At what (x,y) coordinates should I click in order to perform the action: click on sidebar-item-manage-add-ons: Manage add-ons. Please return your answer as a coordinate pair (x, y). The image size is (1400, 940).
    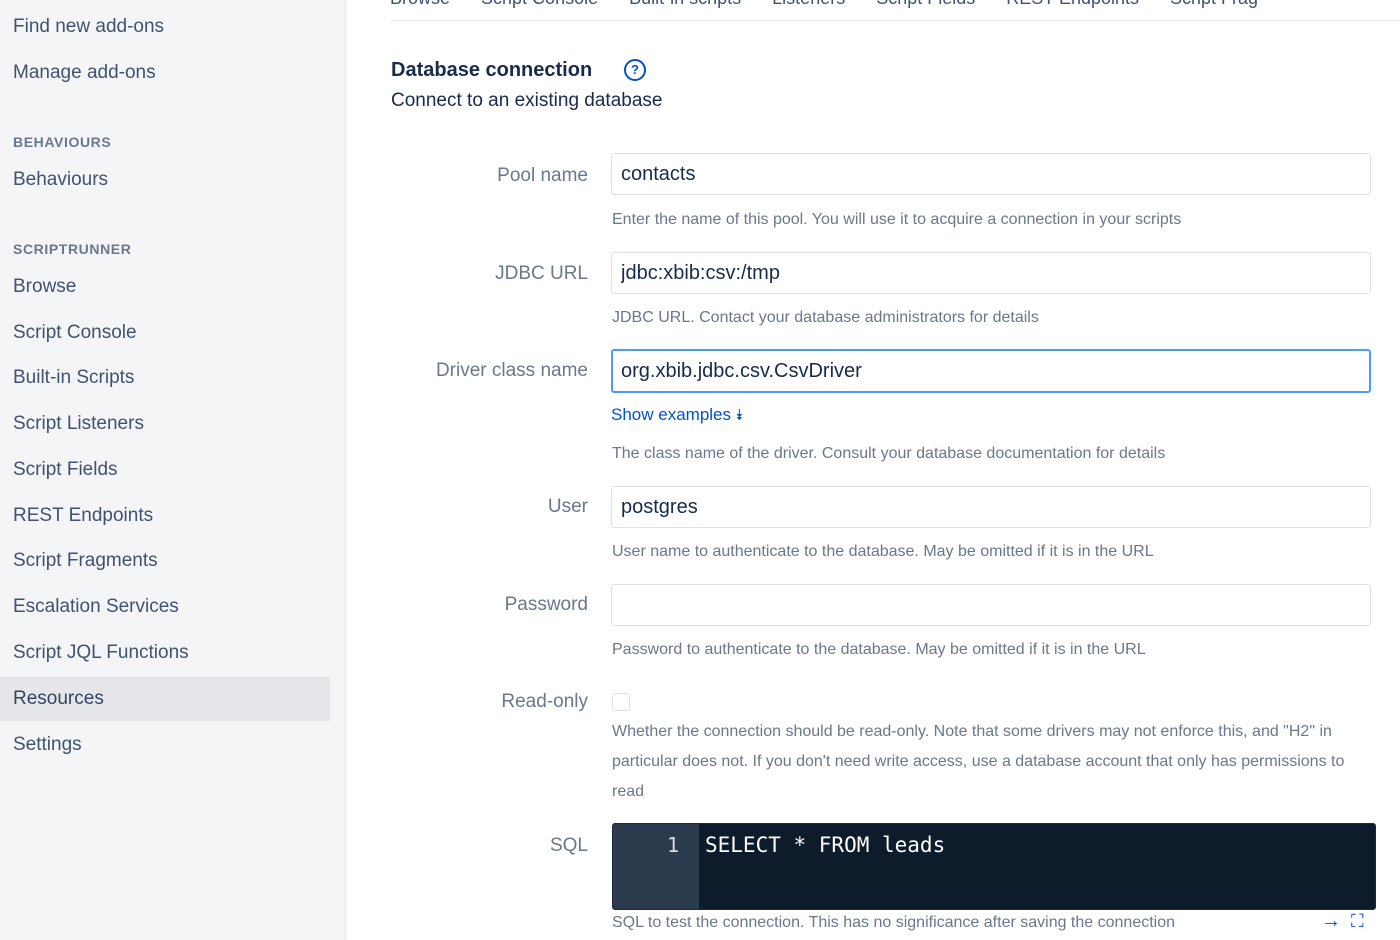
    Looking at the image, I should click on (84, 73).